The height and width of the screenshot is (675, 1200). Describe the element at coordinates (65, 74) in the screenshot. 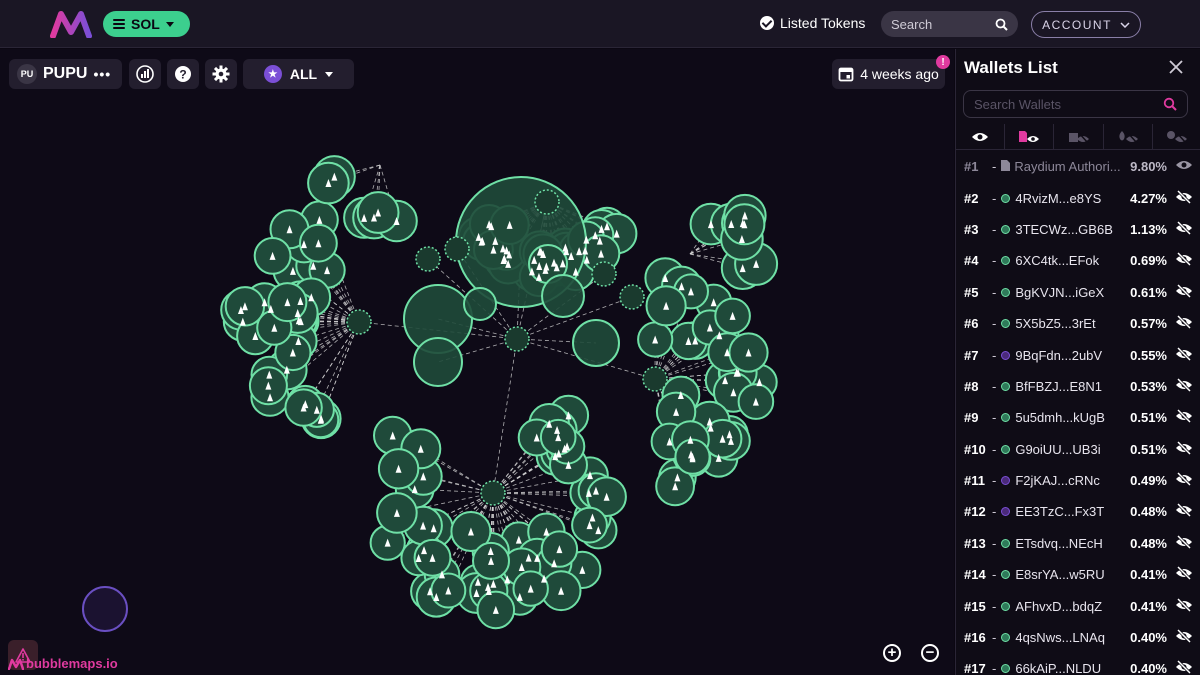

I see `token-selector-button: PU PUPU •••` at that location.